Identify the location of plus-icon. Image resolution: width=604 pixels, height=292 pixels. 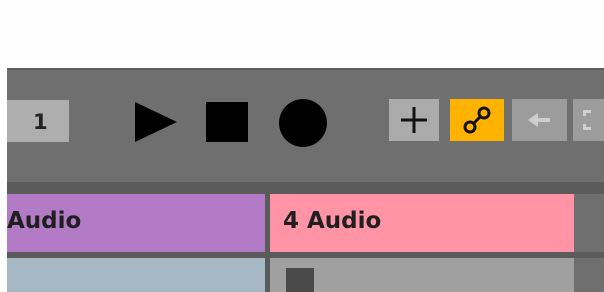
(414, 120).